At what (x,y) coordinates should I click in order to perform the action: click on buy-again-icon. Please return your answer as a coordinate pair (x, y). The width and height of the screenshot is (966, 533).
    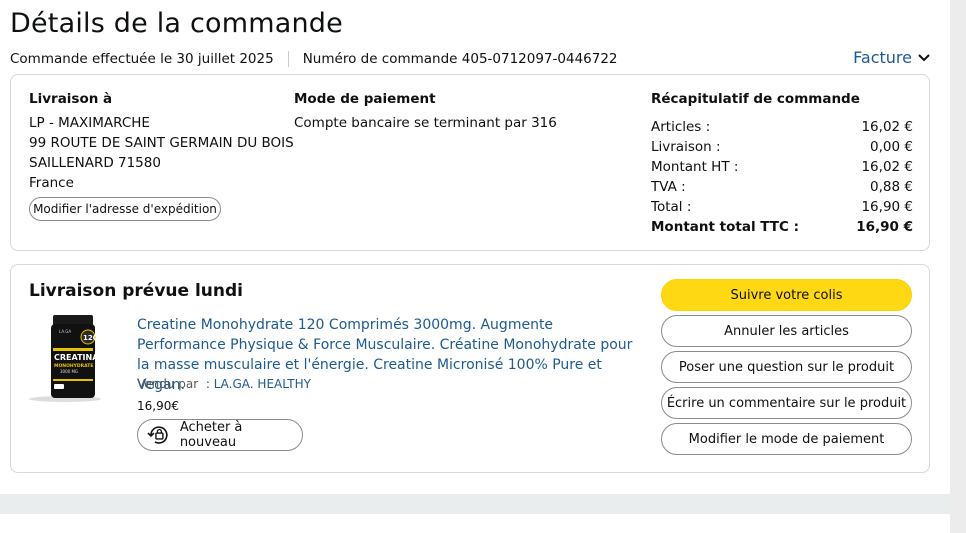
    Looking at the image, I should click on (157, 435).